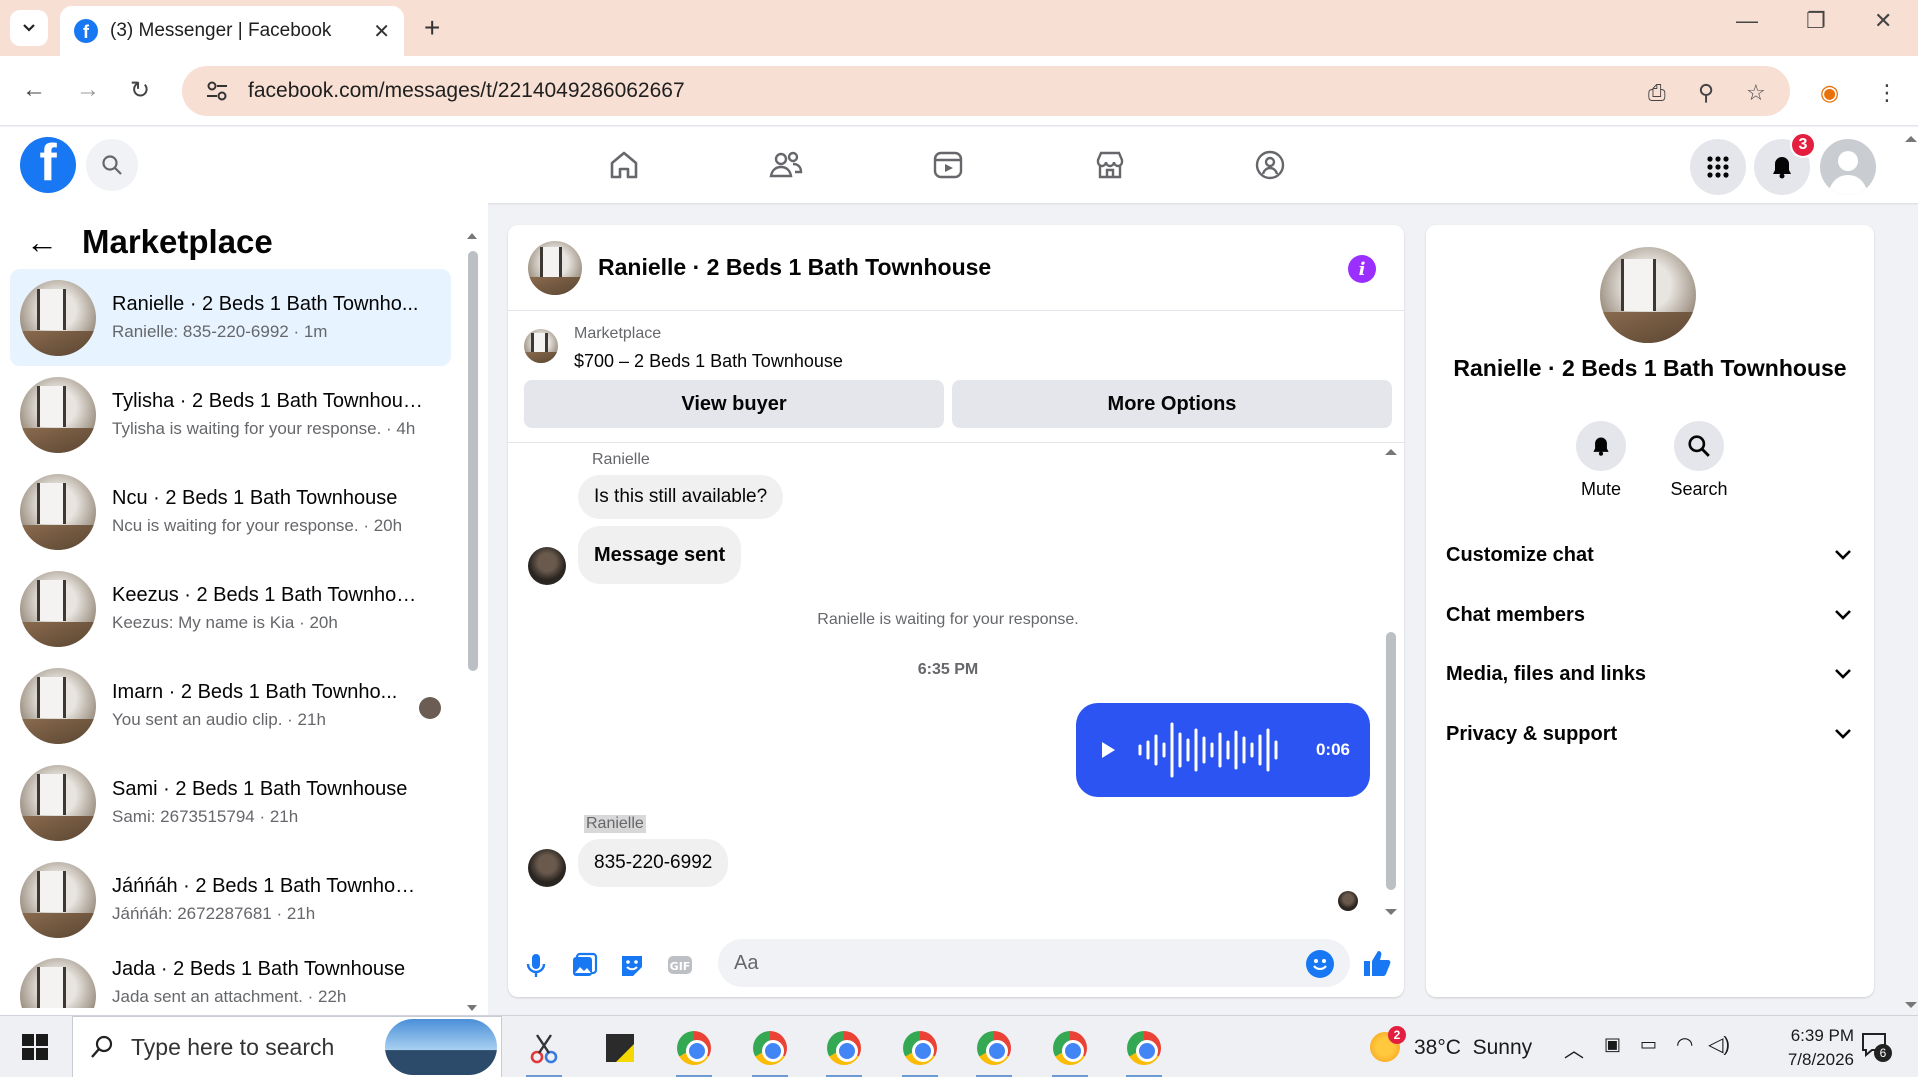  Describe the element at coordinates (1699, 460) in the screenshot. I see `search-in-chat-button: Search` at that location.